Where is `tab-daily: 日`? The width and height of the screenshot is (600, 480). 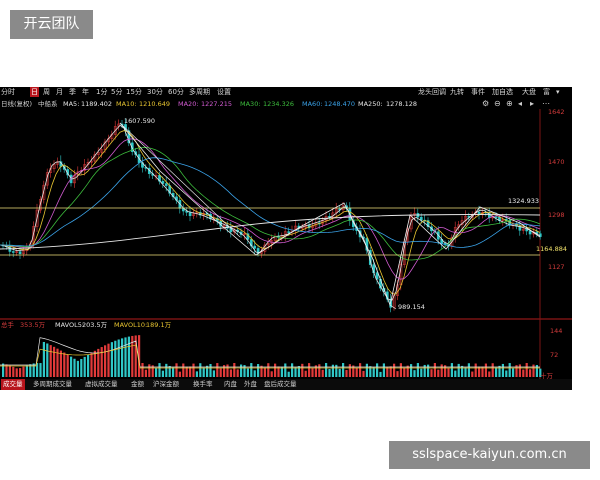
tab-daily: 日 is located at coordinates (34, 92).